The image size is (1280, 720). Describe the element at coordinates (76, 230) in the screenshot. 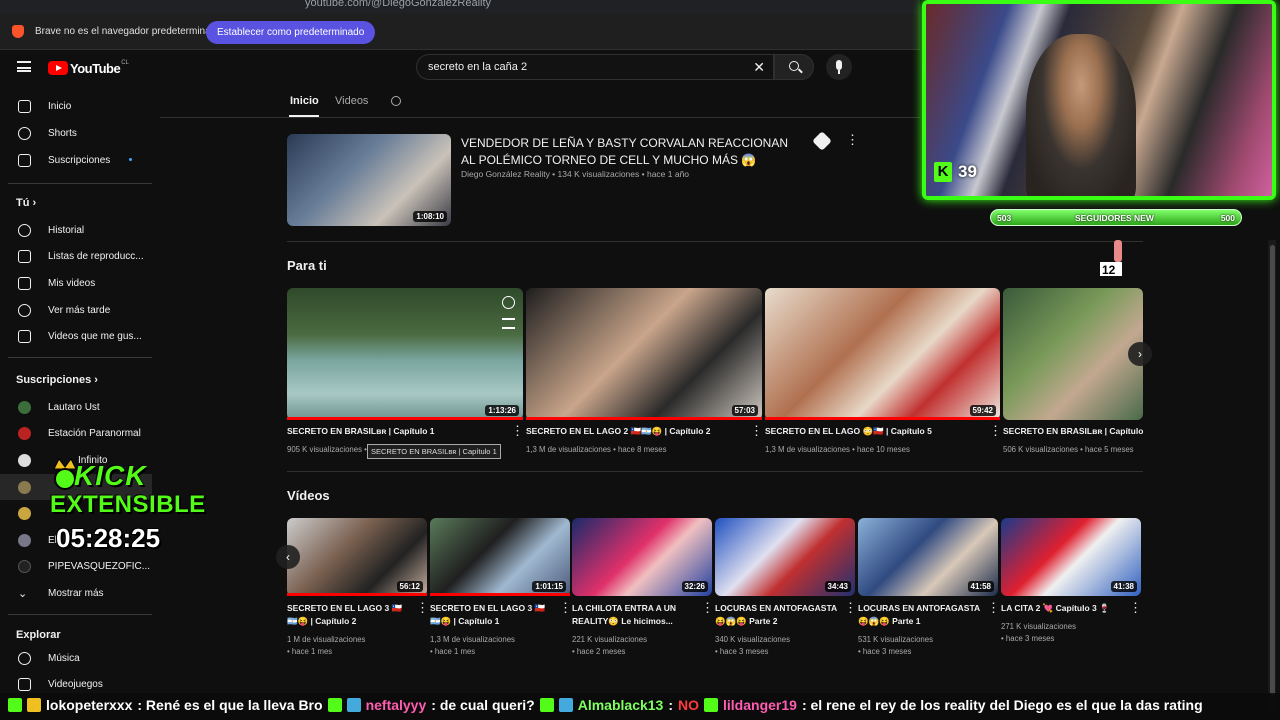

I see `sidebar-item-historial: Historial` at that location.